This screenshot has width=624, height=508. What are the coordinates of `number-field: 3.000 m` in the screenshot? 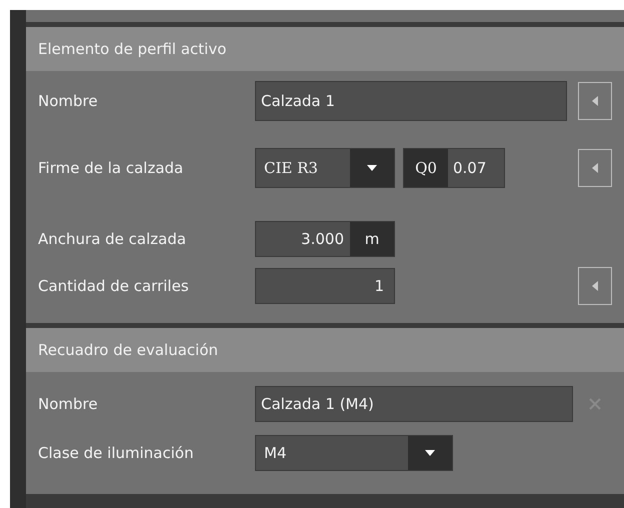 It's located at (325, 239).